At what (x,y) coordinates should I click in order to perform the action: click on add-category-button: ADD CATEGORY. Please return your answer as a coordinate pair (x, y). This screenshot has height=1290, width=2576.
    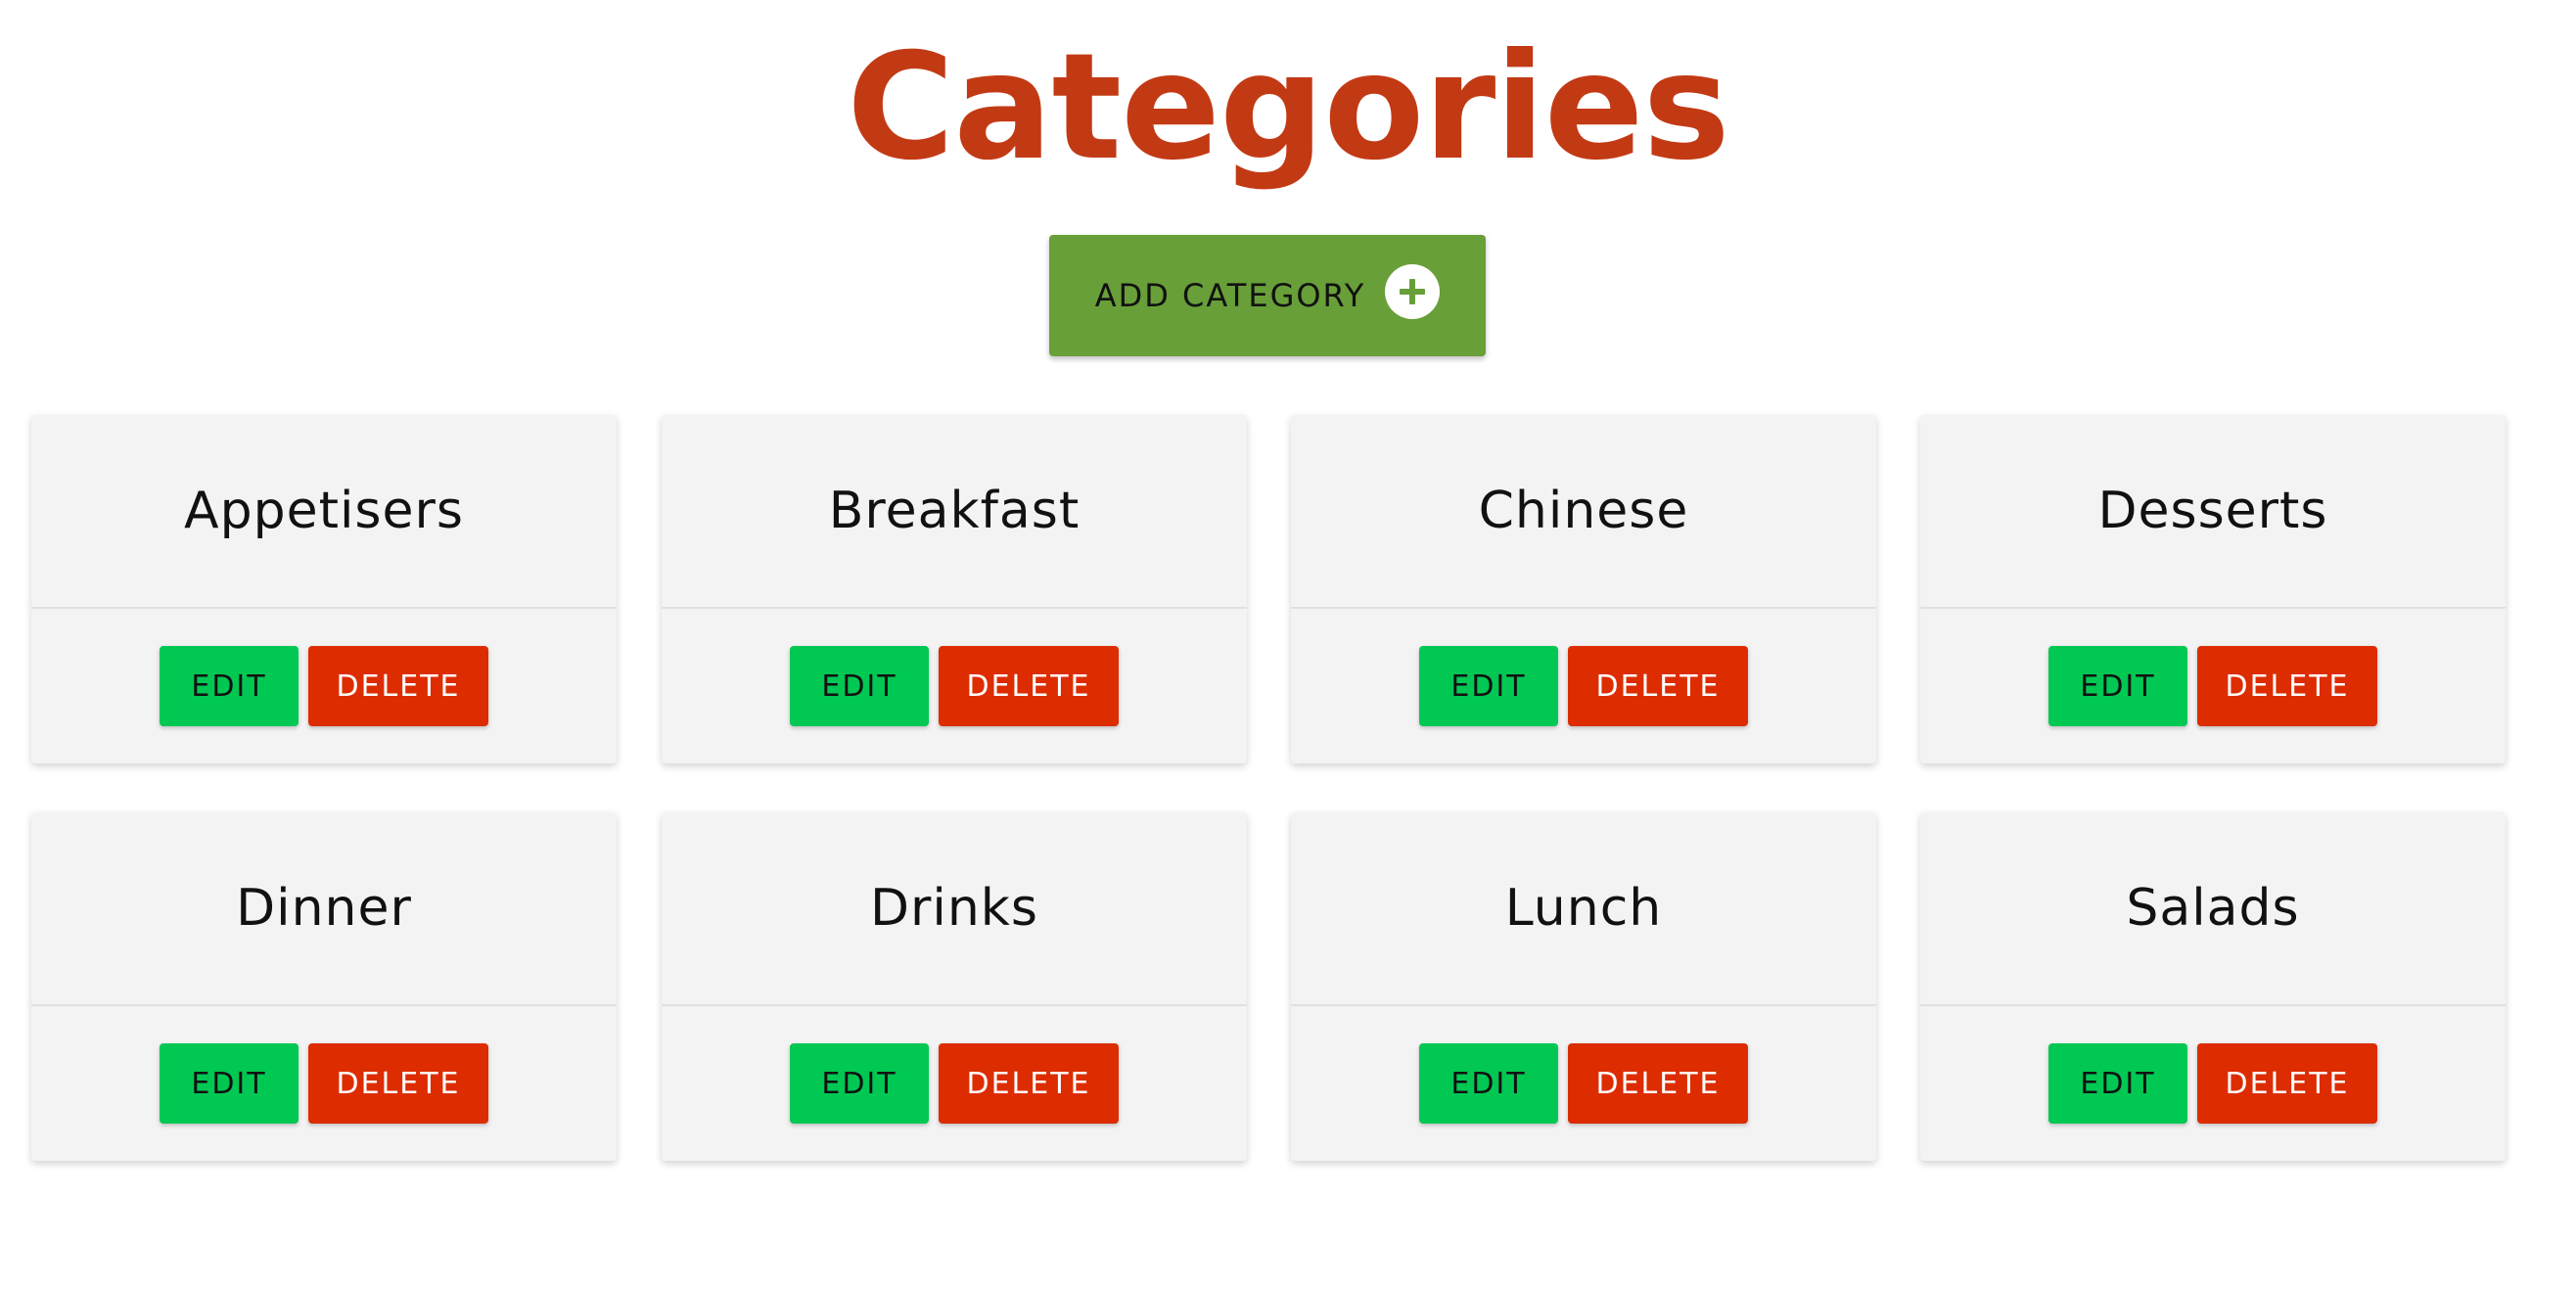
    Looking at the image, I should click on (1267, 295).